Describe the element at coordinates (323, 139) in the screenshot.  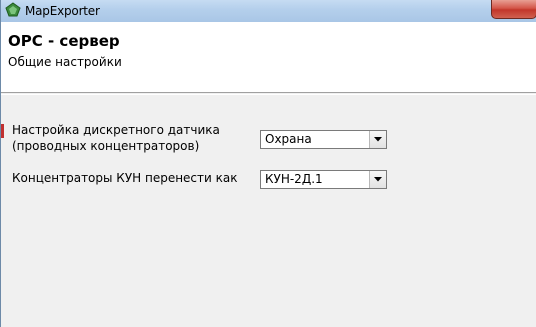
I see `discrete-sensor-select: Охрана` at that location.